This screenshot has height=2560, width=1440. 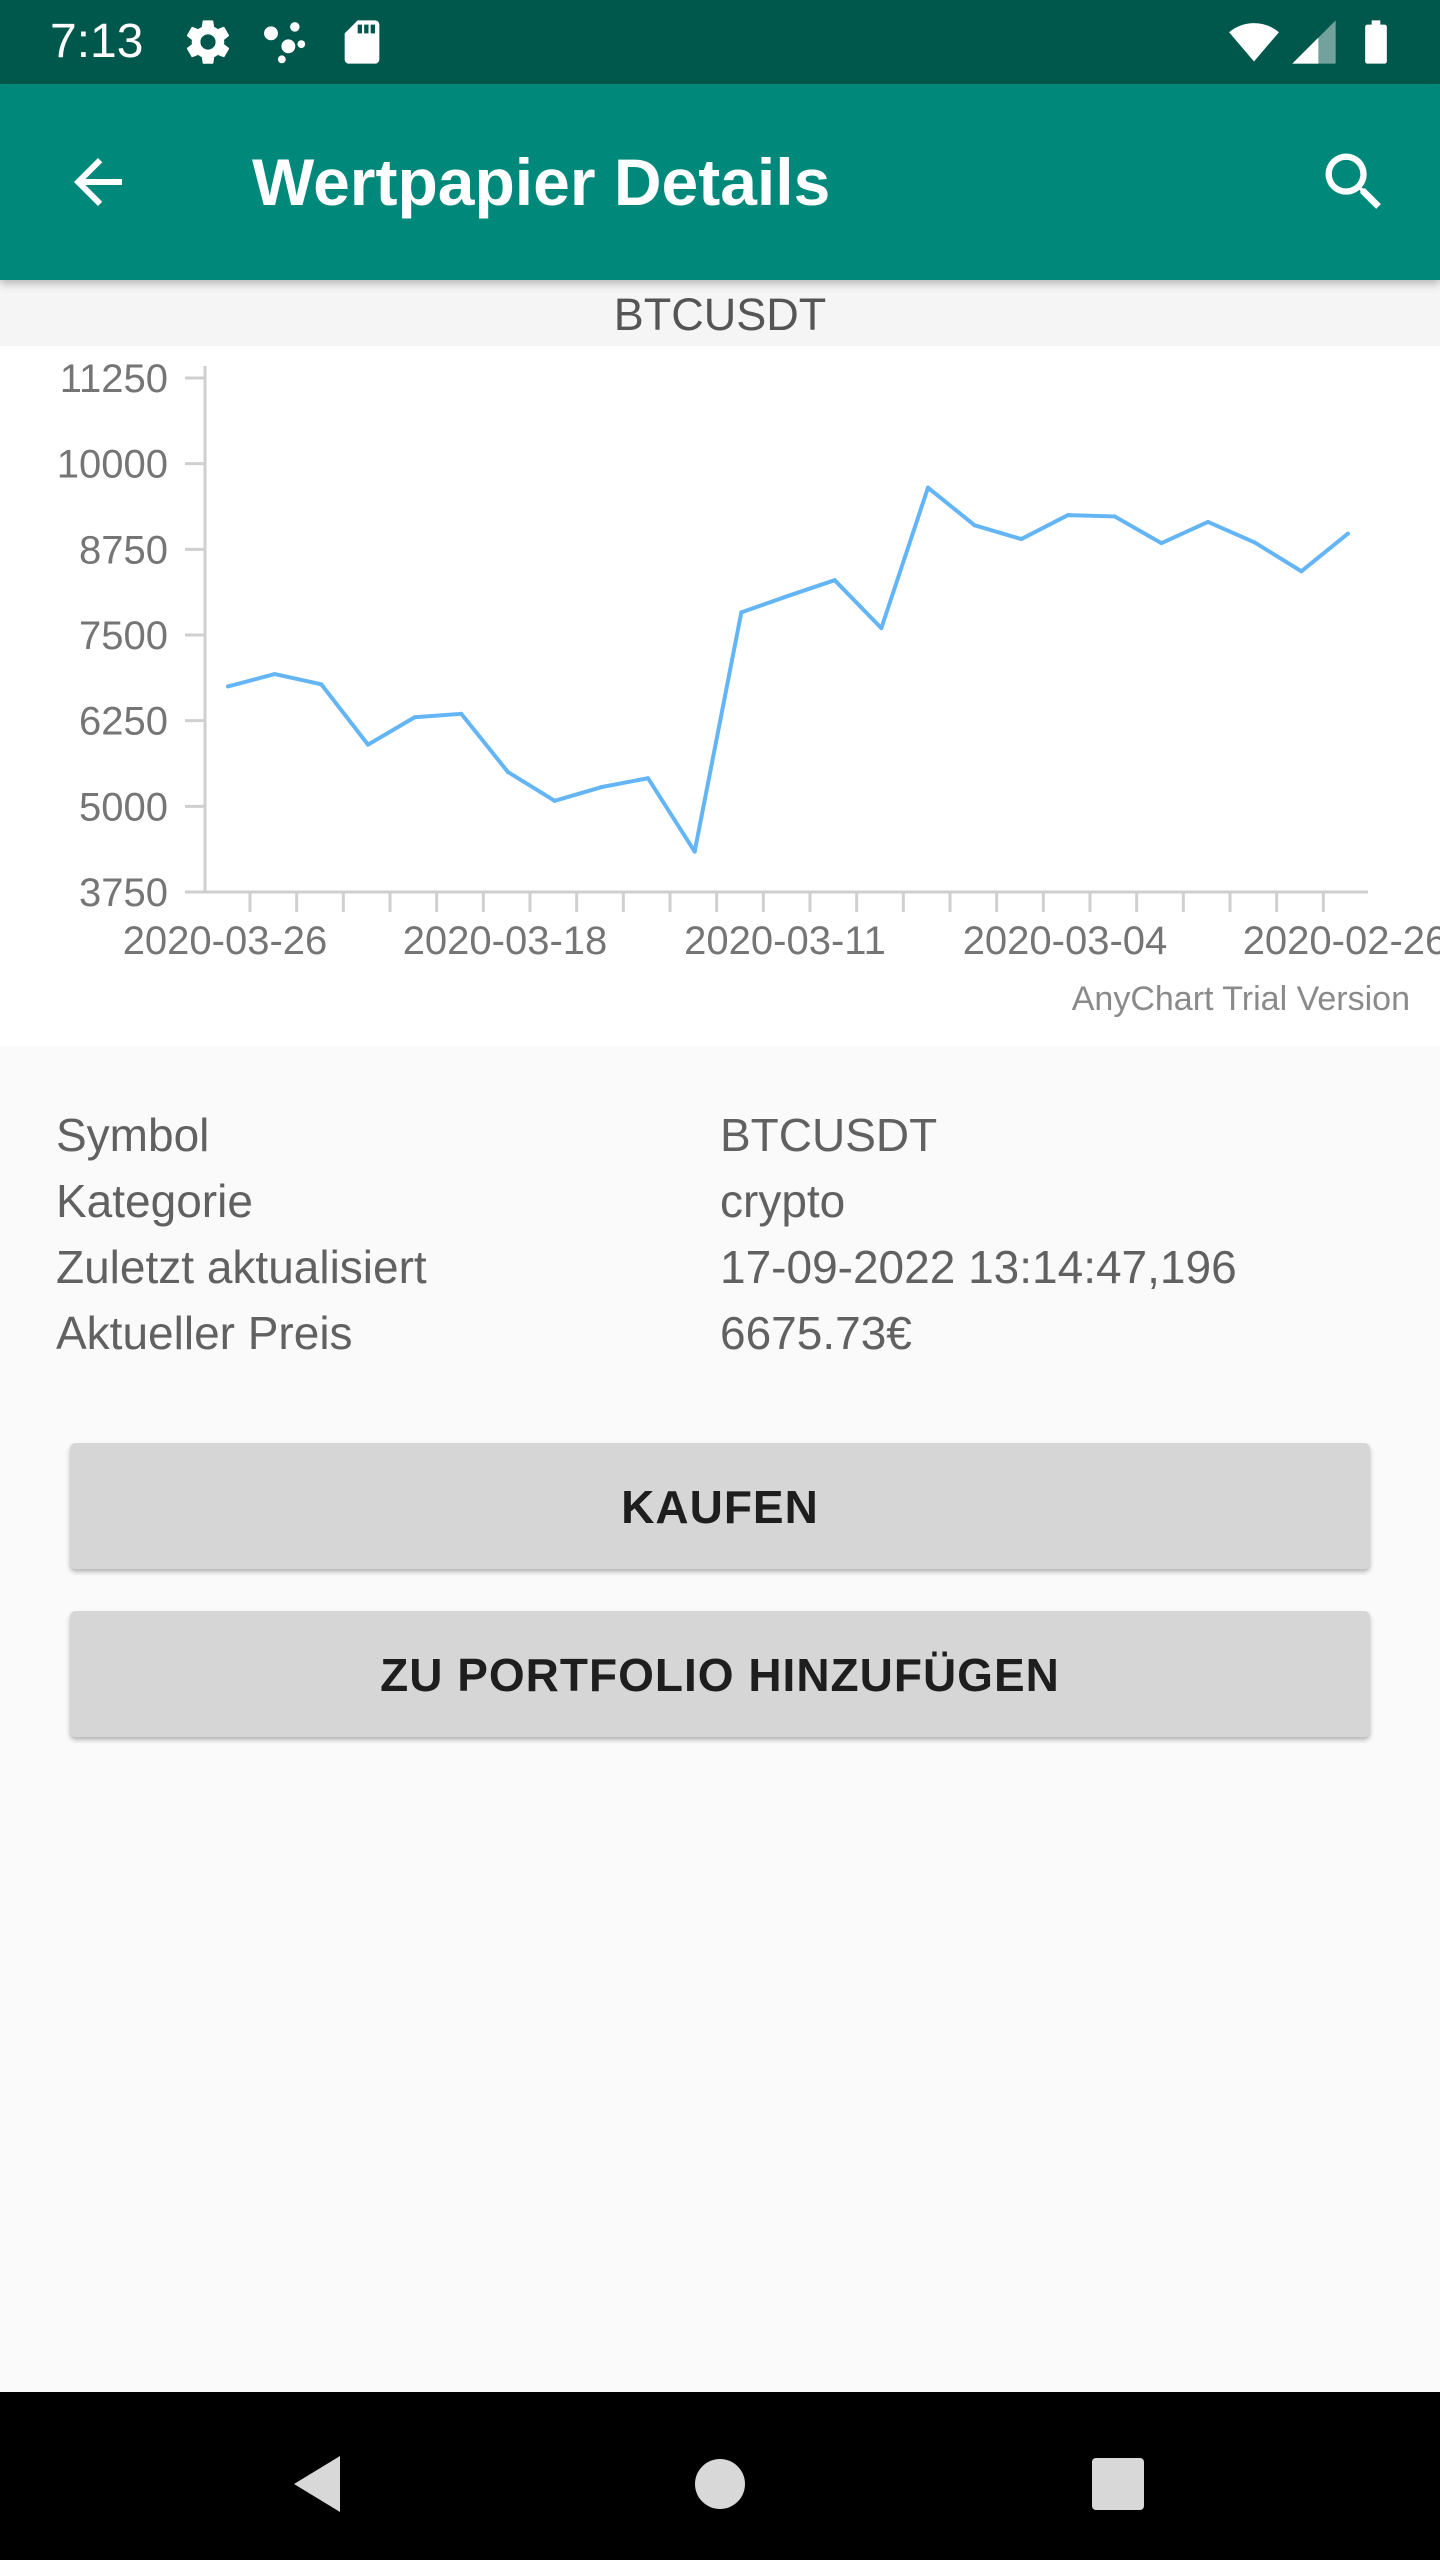 I want to click on system-nav-bar, so click(x=720, y=2476).